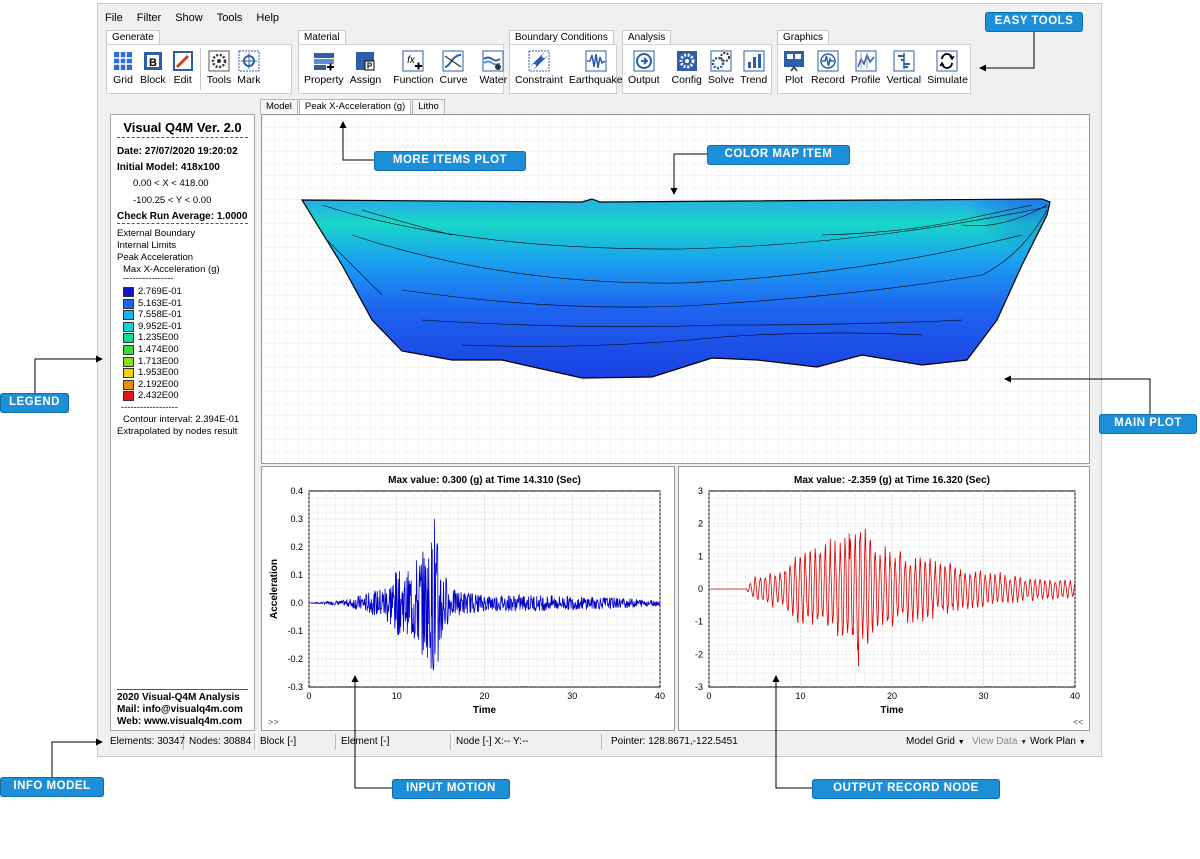 This screenshot has width=1200, height=859. What do you see at coordinates (644, 70) in the screenshot?
I see `output-button: Output` at bounding box center [644, 70].